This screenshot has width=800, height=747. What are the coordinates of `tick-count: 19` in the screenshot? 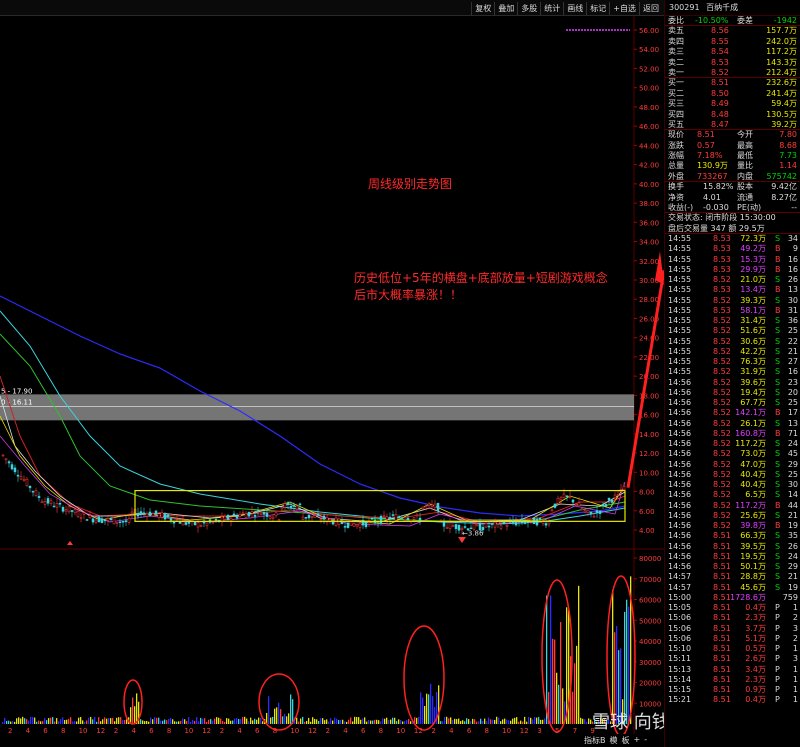 It's located at (792, 587).